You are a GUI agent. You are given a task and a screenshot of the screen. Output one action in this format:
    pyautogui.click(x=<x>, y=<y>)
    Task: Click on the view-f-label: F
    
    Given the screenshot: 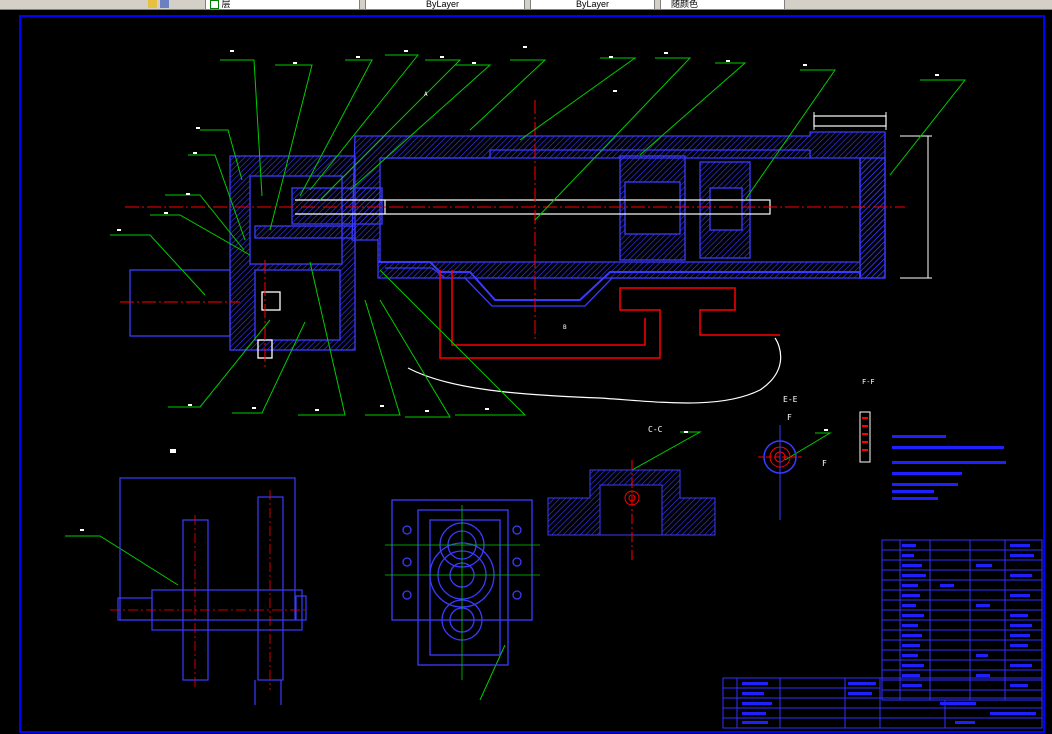 What is the action you would take?
    pyautogui.click(x=789, y=417)
    